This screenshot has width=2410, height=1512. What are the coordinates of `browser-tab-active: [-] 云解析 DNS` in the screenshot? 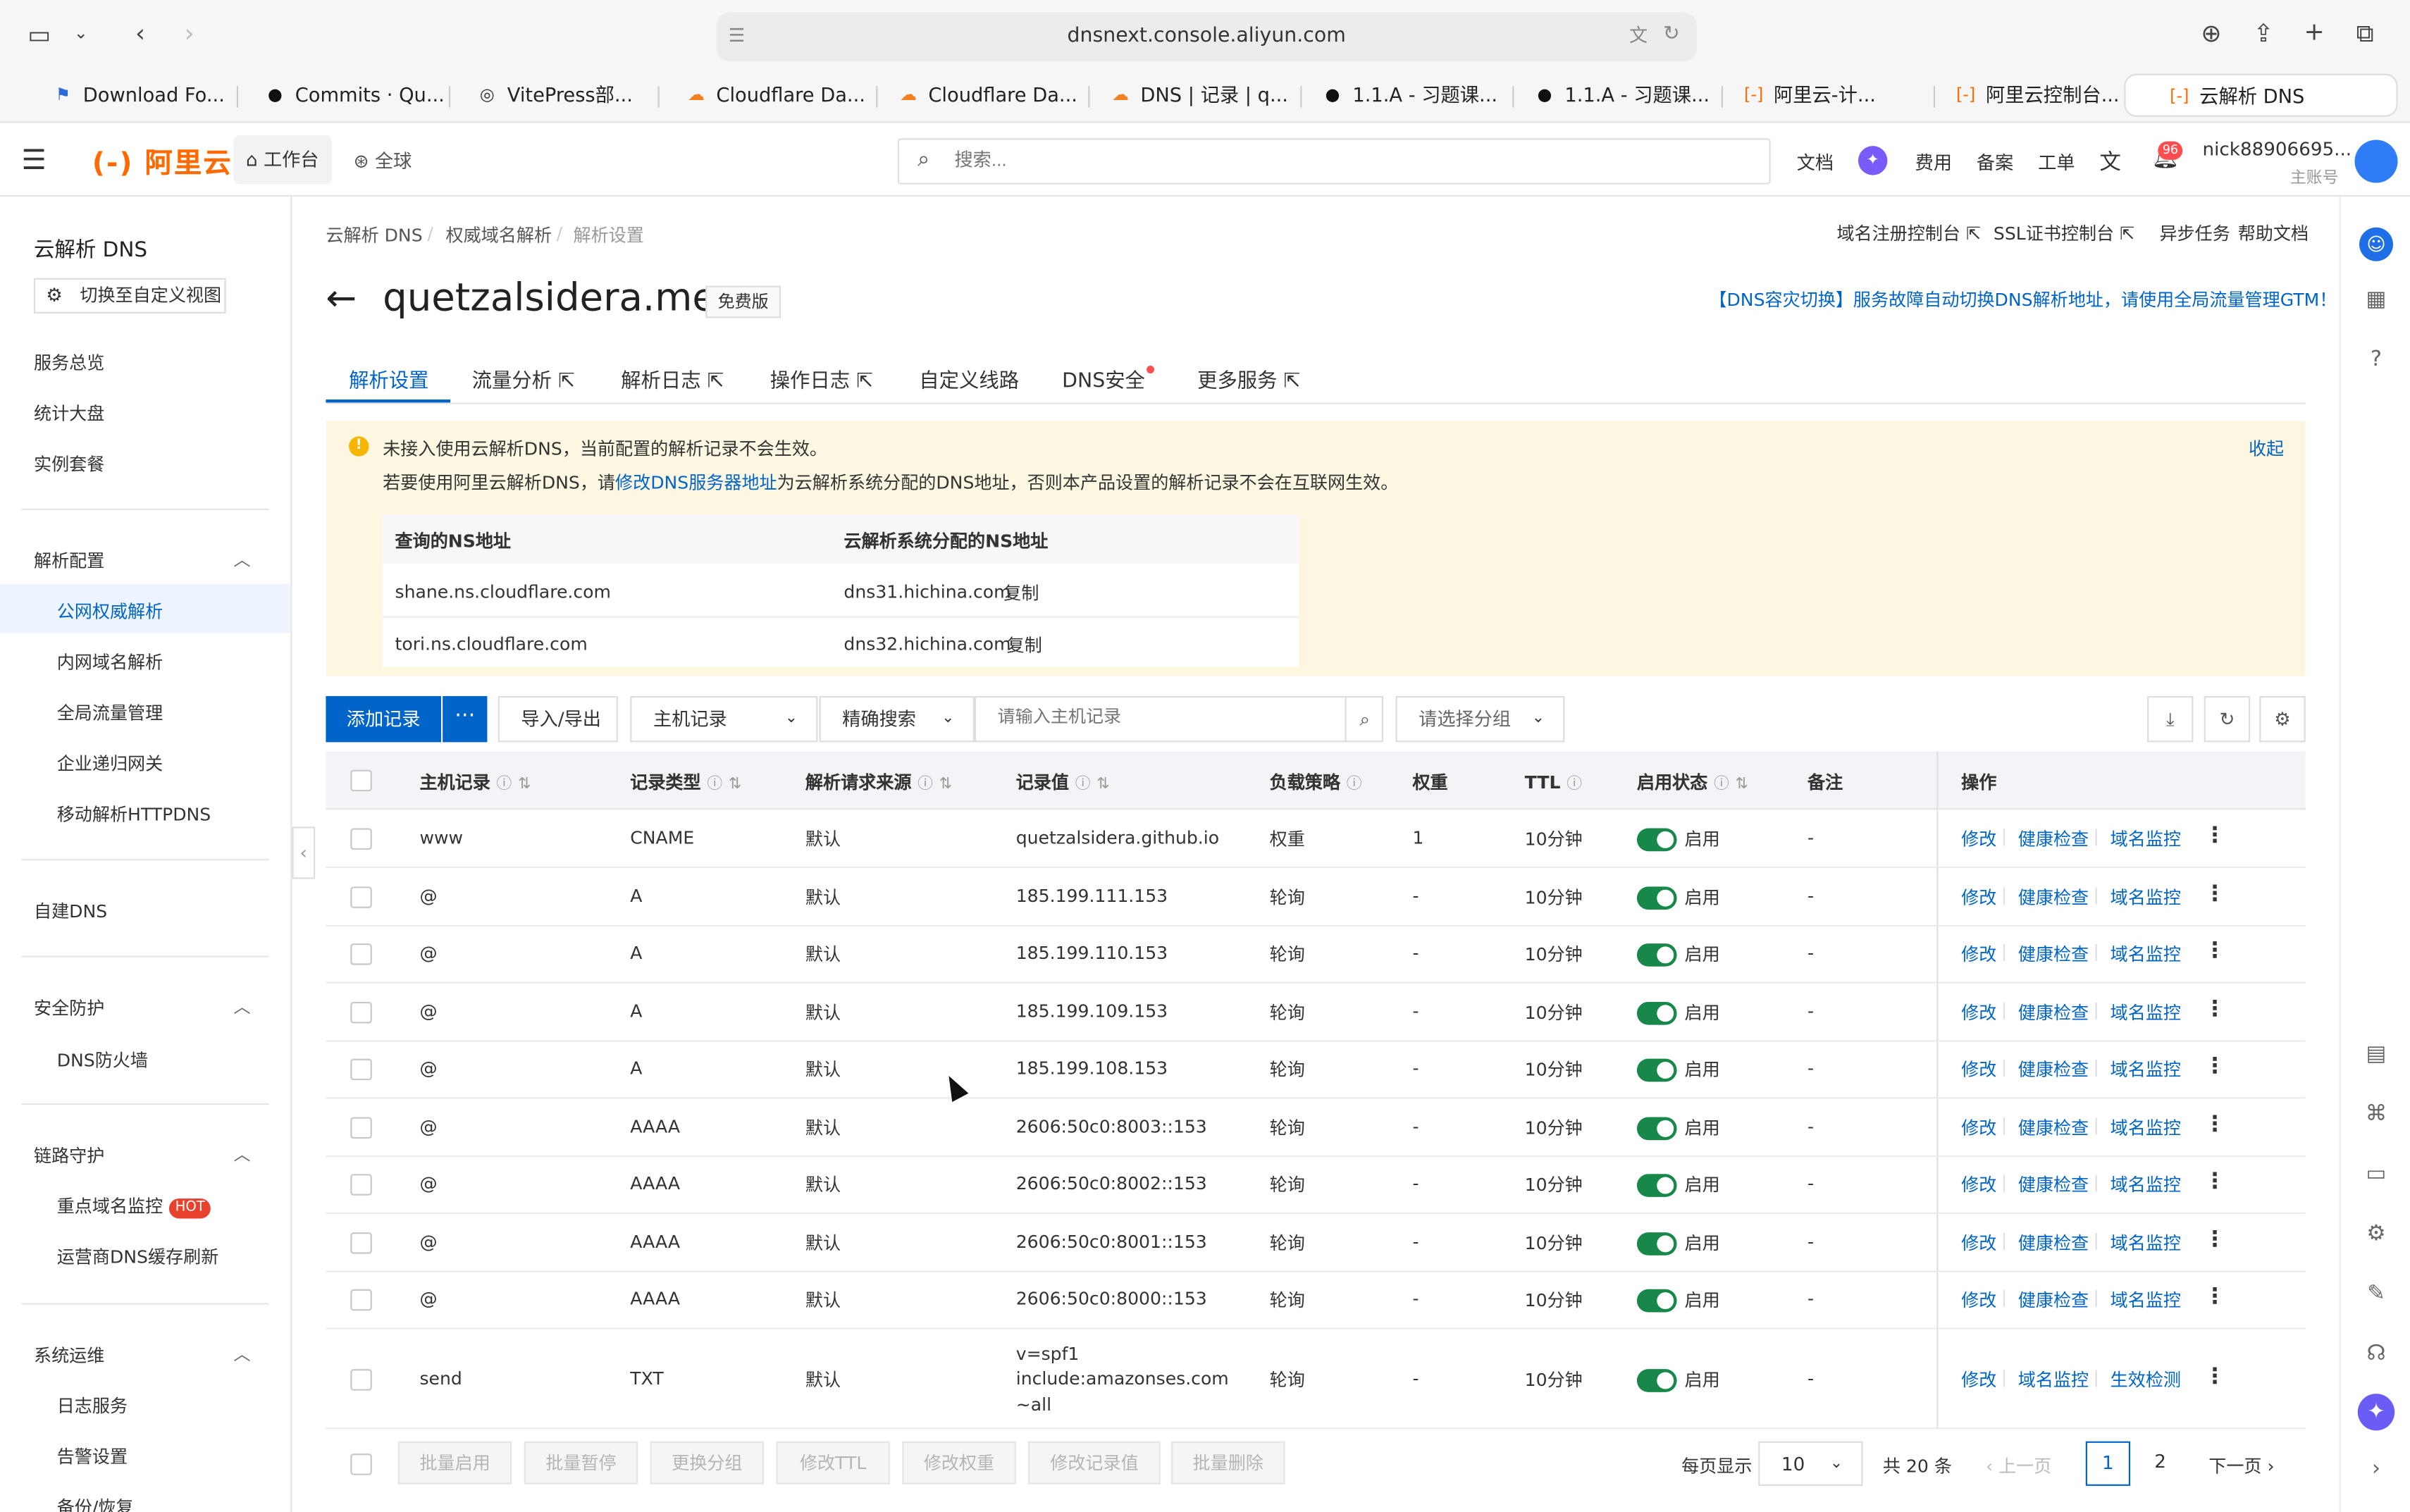 It's located at (2261, 95).